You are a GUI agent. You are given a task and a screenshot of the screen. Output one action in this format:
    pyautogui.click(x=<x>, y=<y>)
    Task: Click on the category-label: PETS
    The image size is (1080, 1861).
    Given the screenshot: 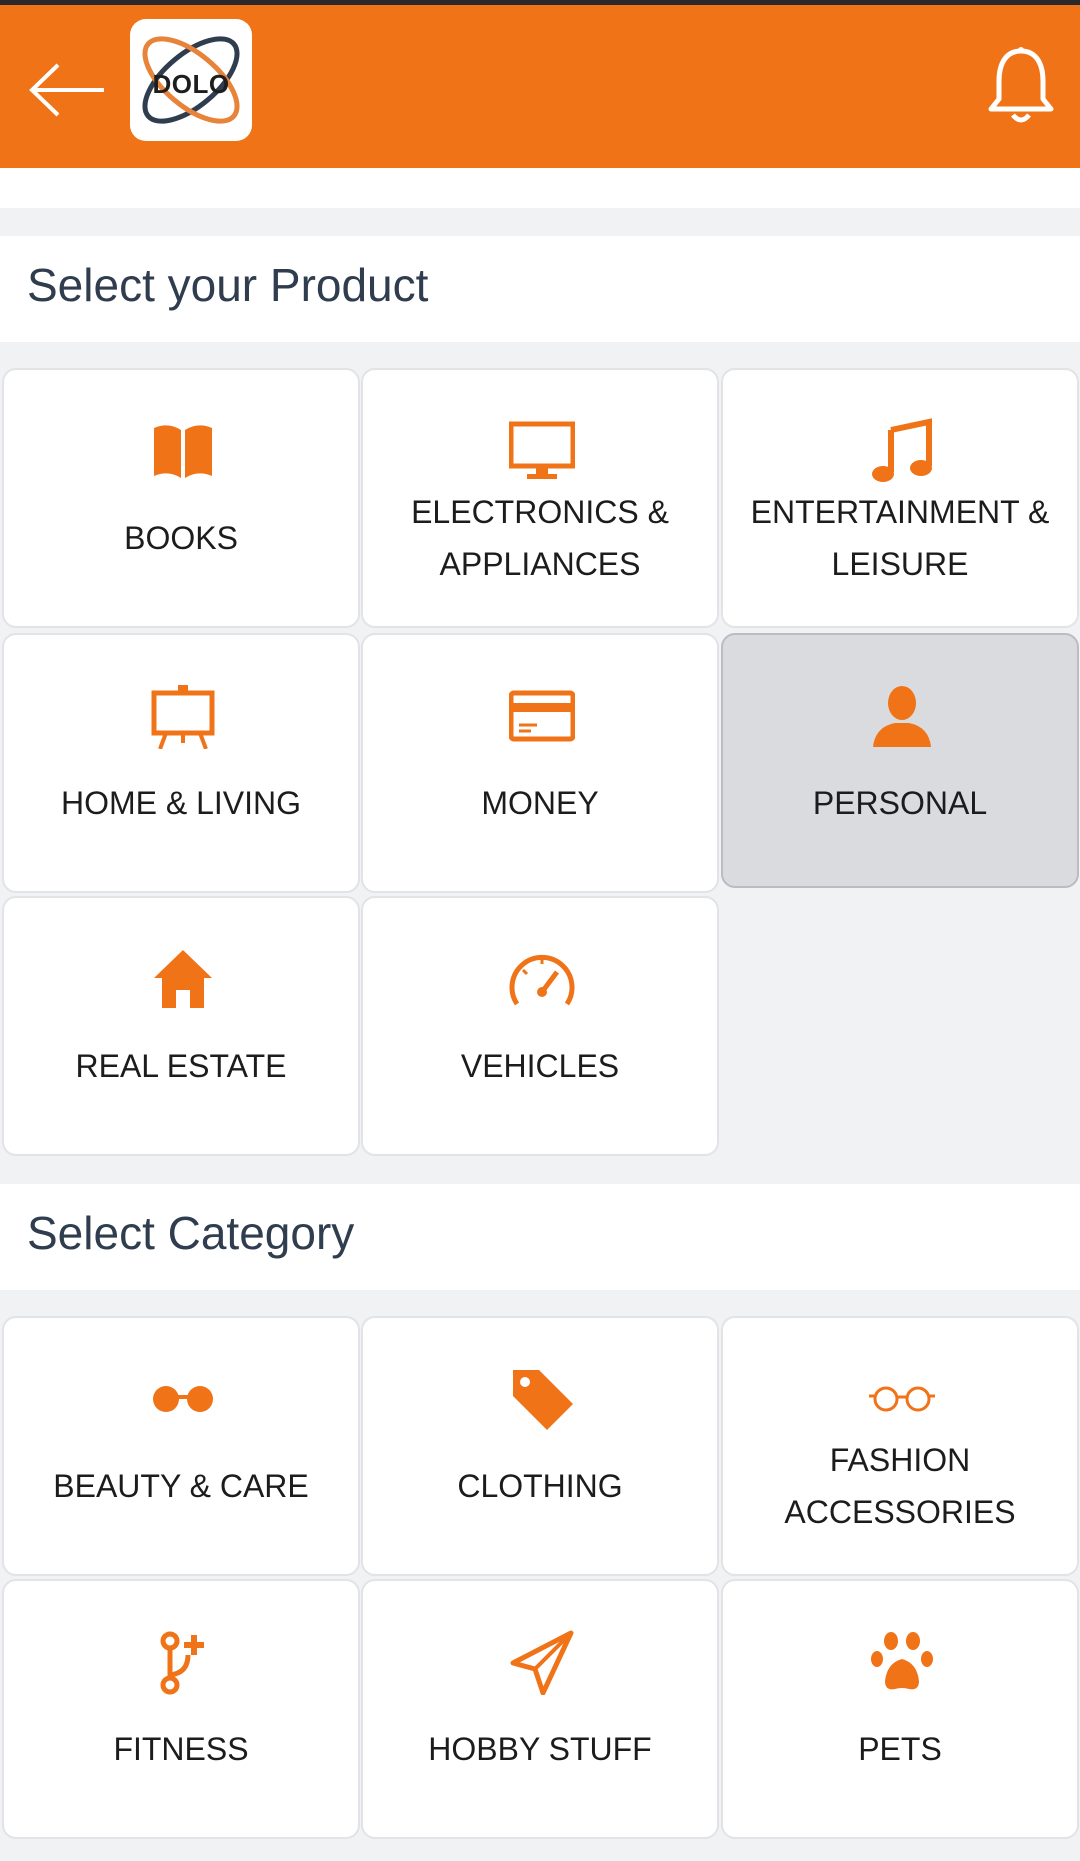 What is the action you would take?
    pyautogui.click(x=900, y=1749)
    